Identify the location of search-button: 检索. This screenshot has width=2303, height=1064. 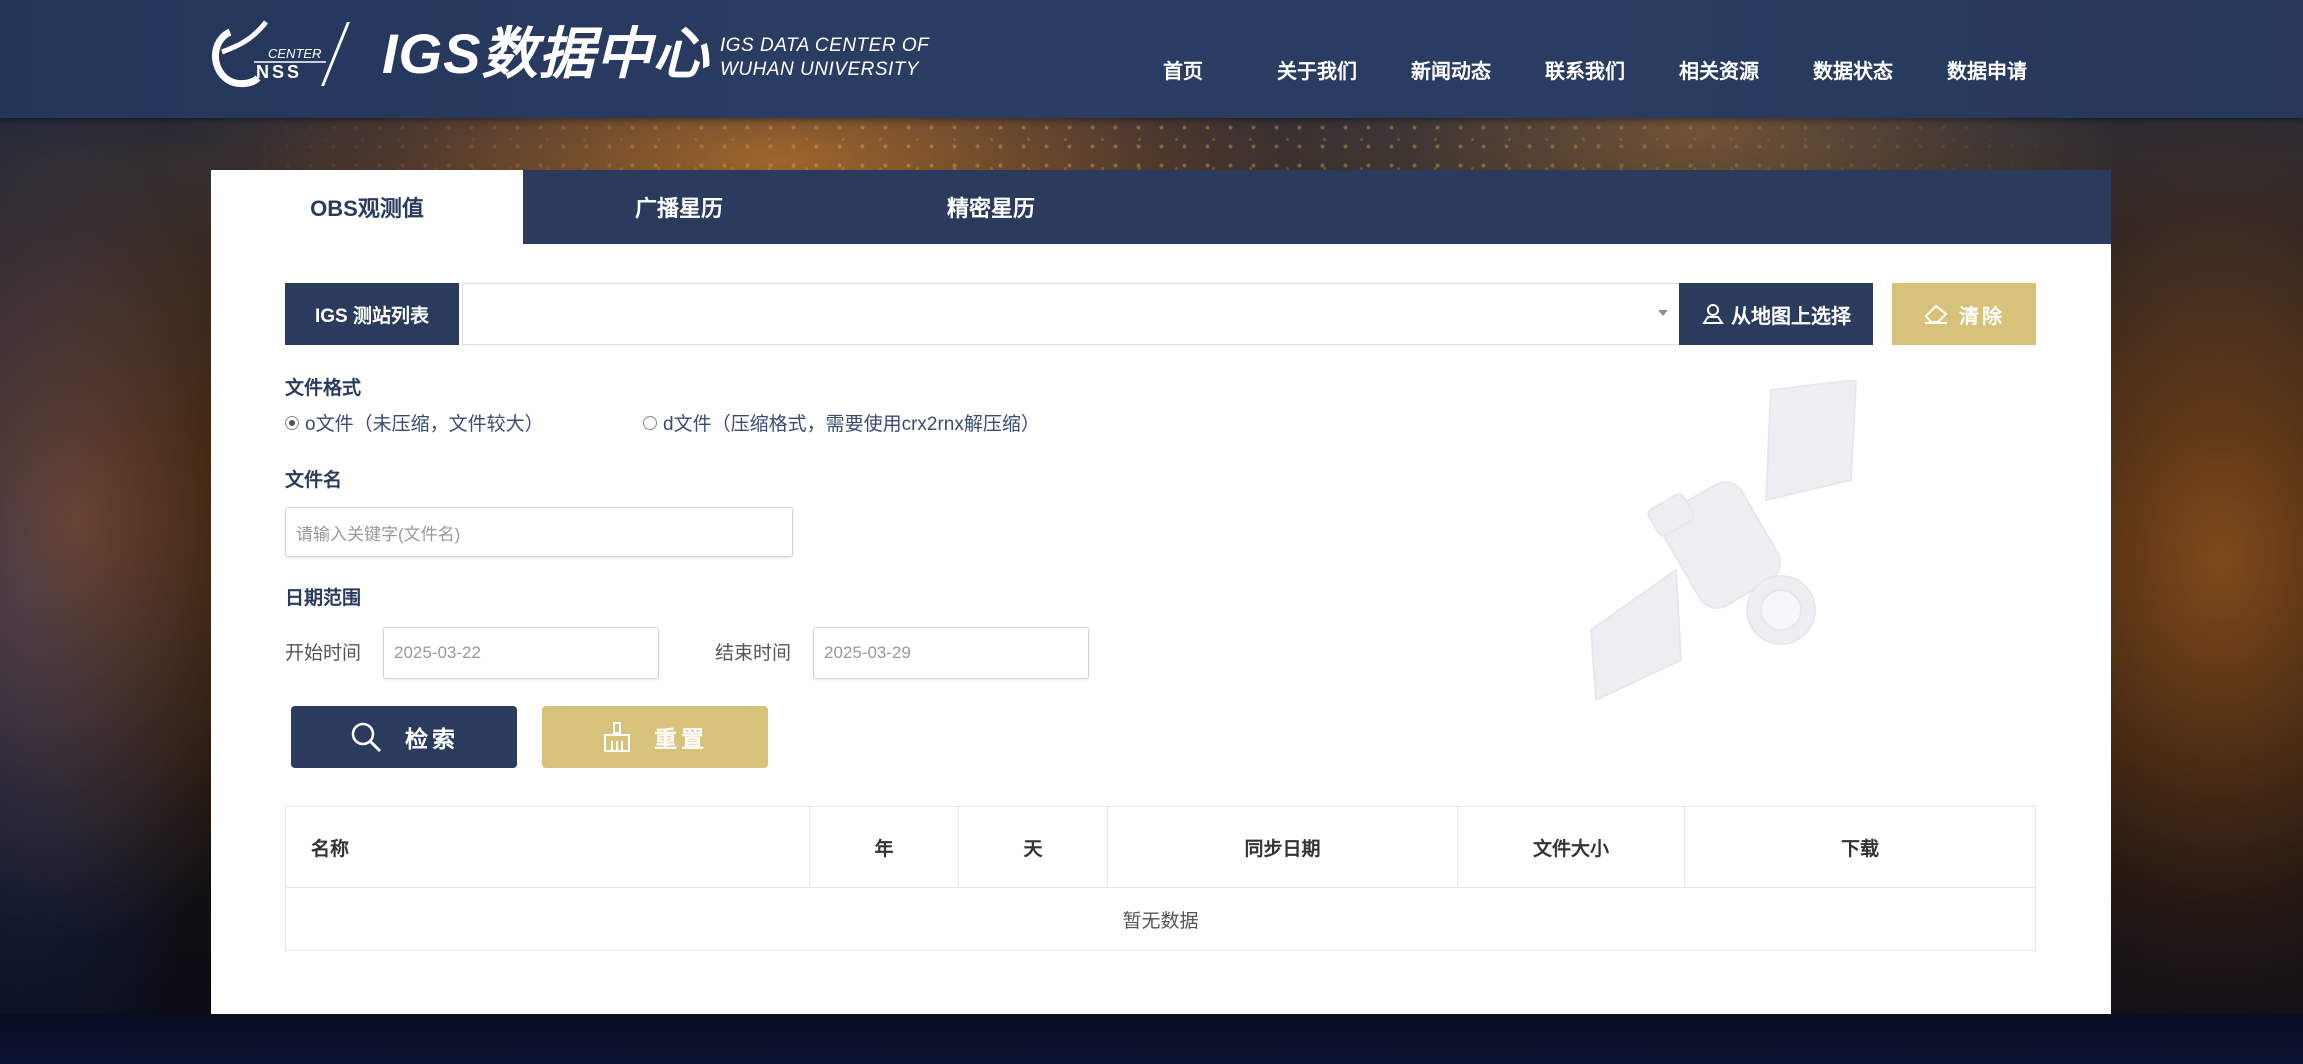
(404, 737).